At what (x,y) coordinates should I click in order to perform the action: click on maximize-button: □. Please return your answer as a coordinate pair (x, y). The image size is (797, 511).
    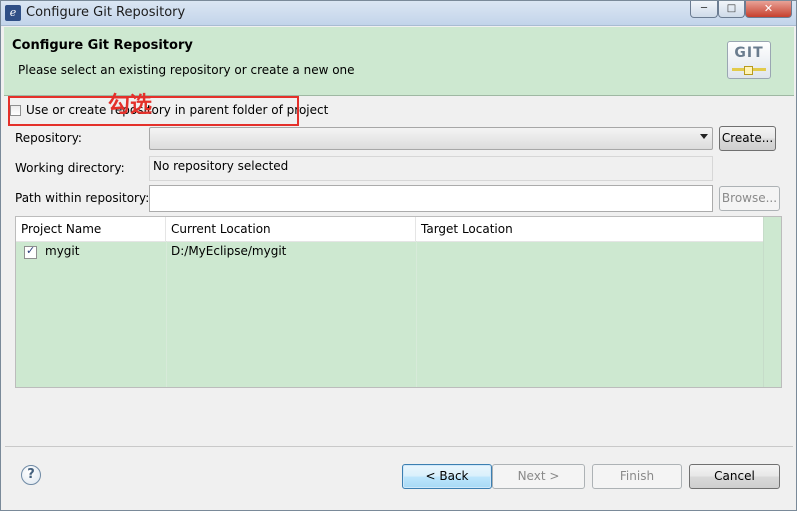
    Looking at the image, I should click on (731, 9).